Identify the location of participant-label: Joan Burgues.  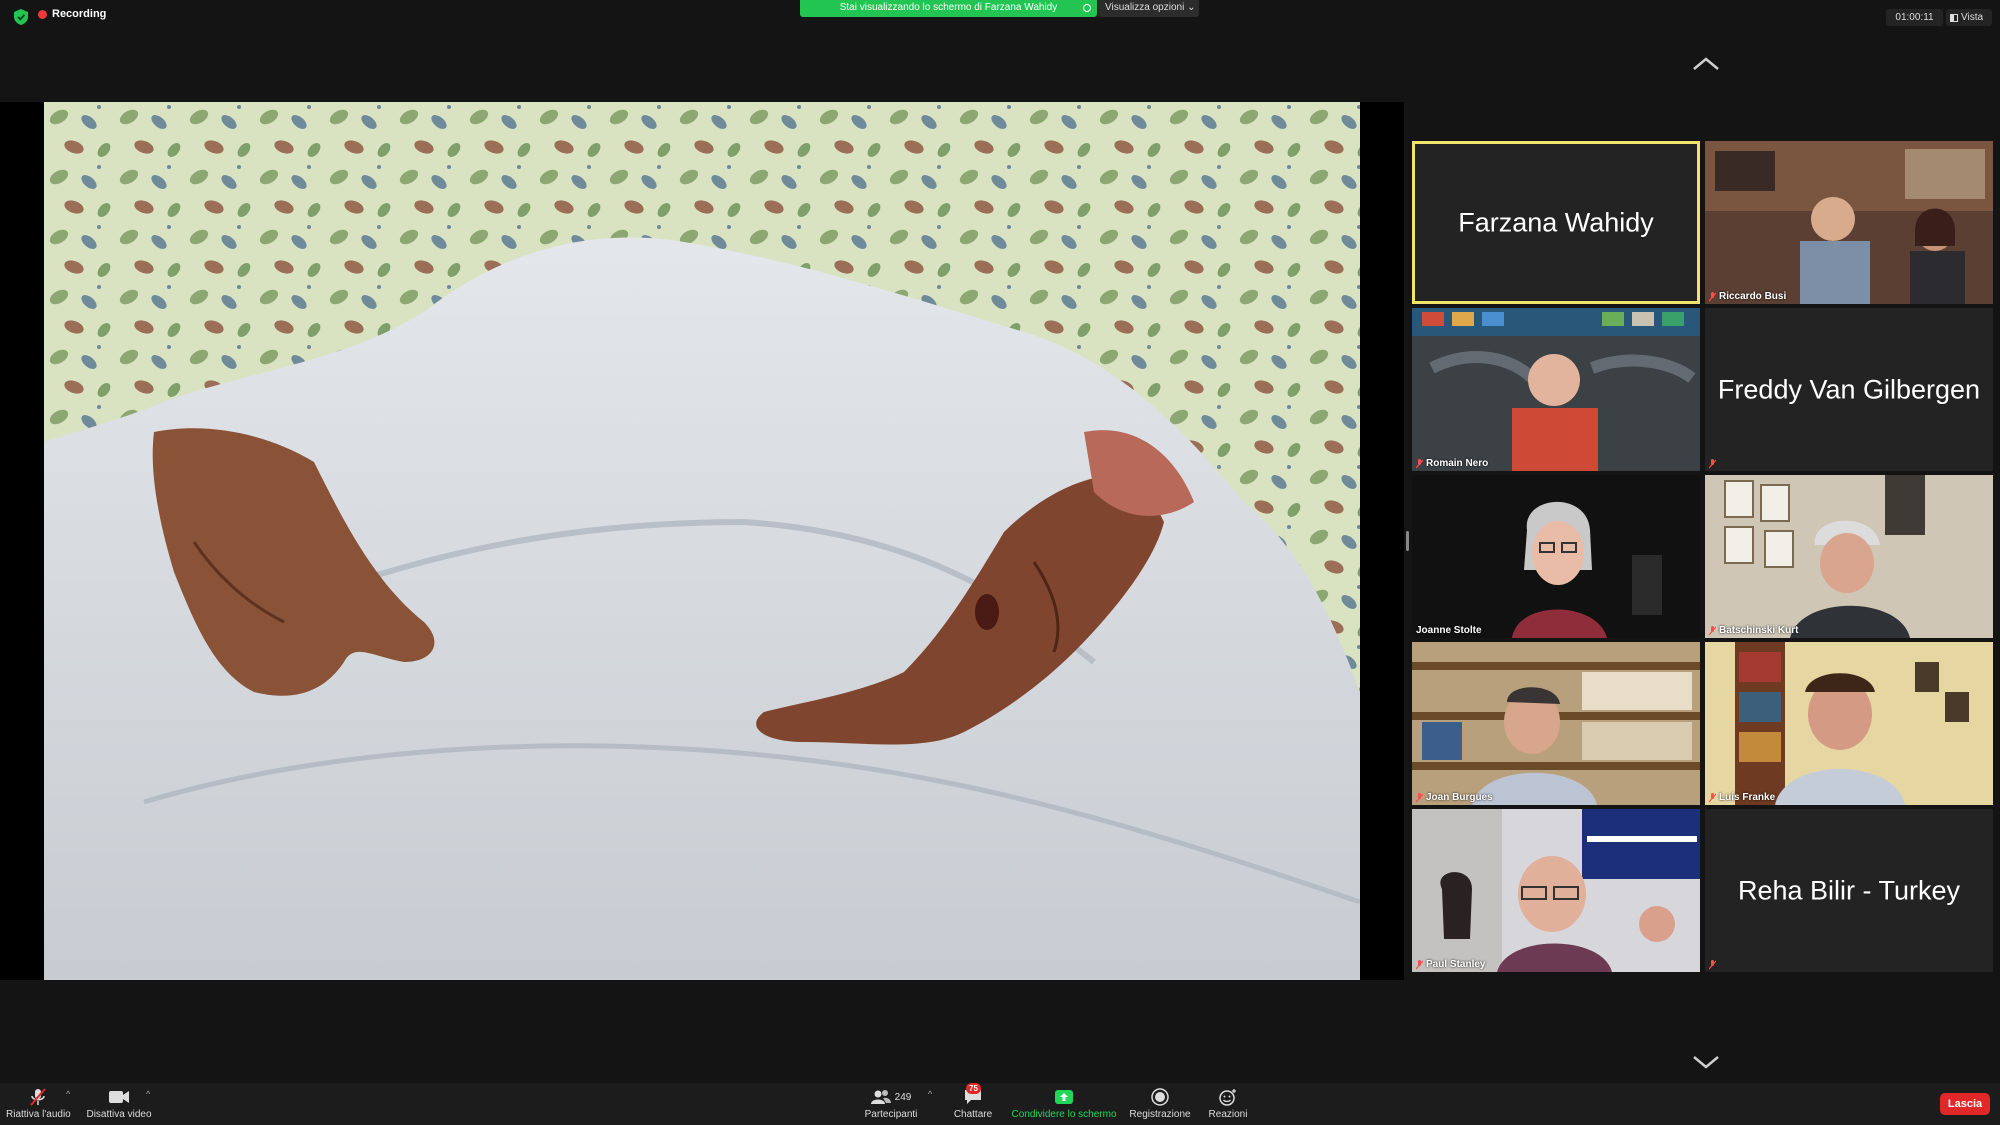
(1454, 797).